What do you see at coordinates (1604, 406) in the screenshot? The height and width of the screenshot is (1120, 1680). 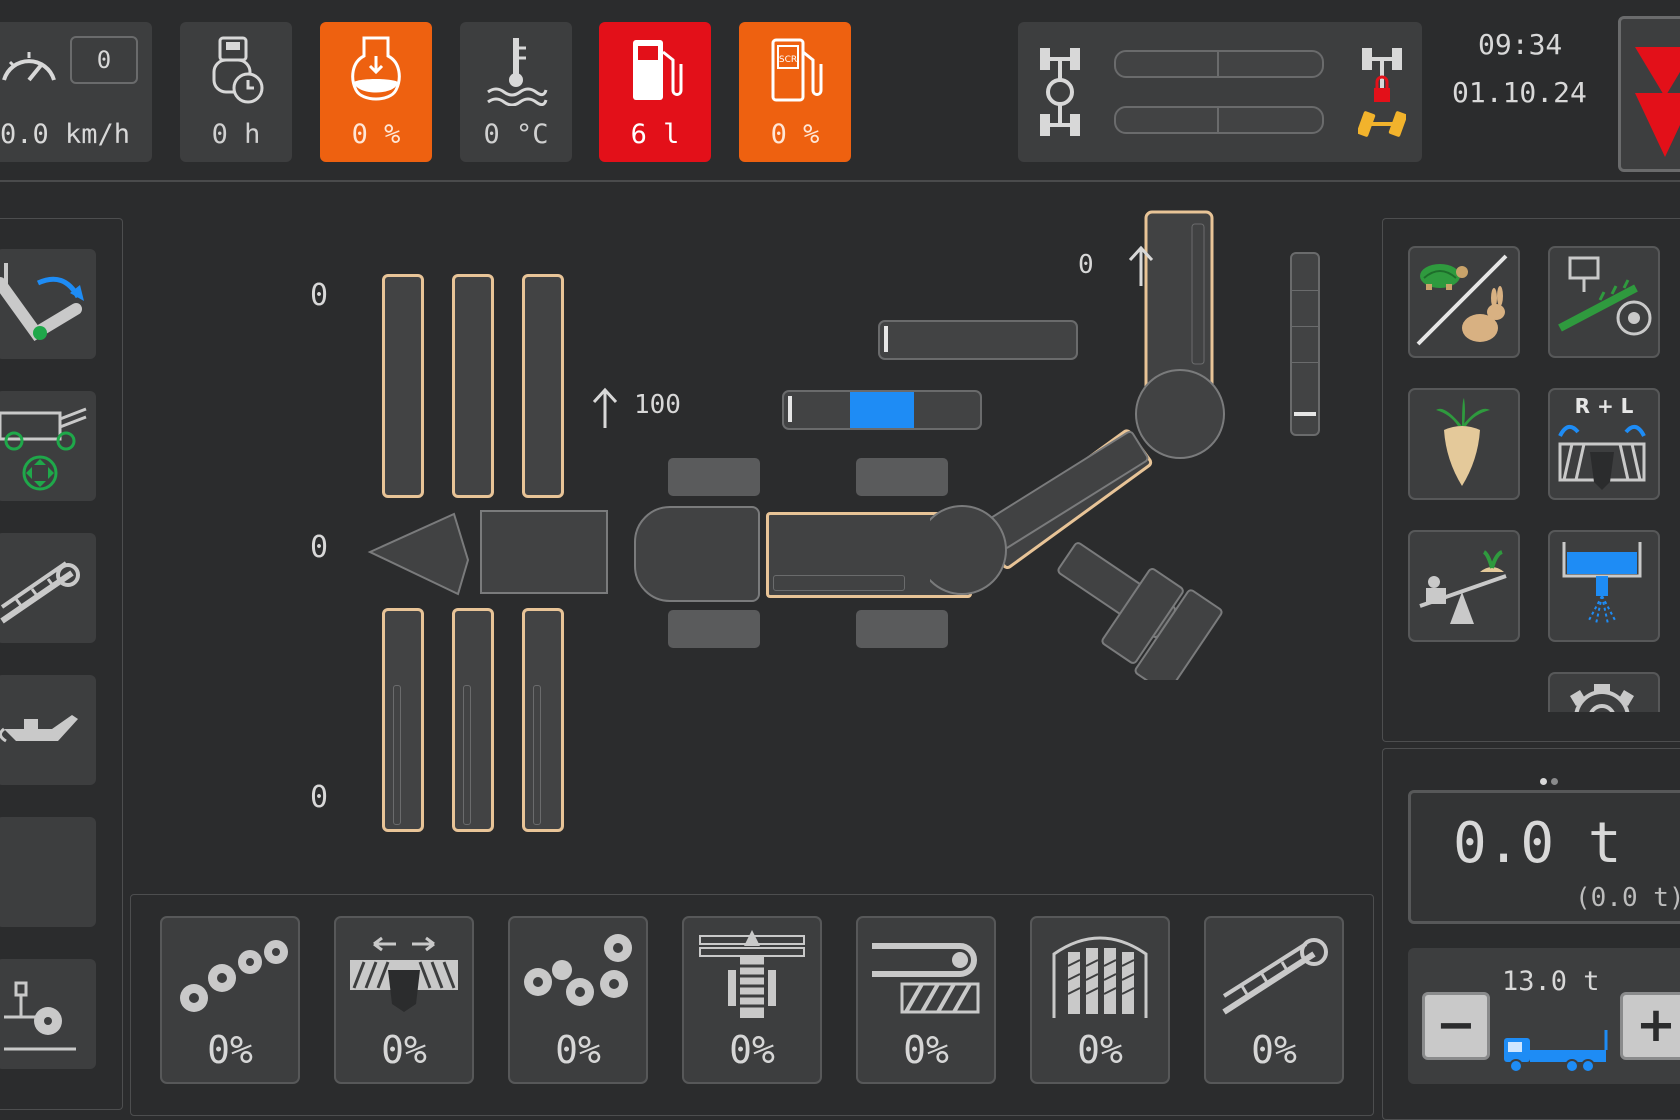 I see `rollers-rl-label: R + L` at bounding box center [1604, 406].